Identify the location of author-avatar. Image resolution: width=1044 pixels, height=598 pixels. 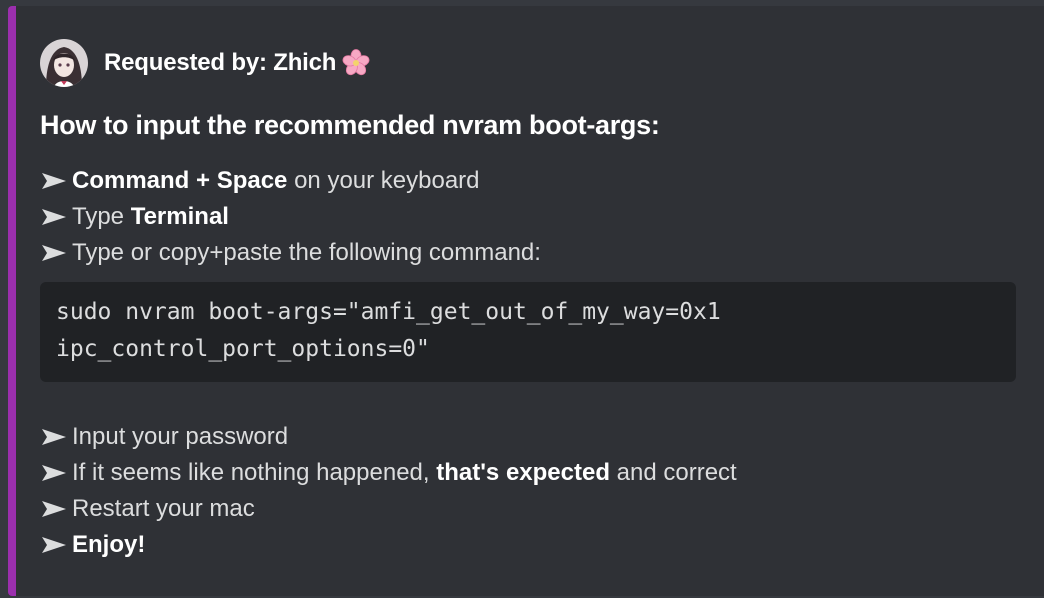
(64, 63).